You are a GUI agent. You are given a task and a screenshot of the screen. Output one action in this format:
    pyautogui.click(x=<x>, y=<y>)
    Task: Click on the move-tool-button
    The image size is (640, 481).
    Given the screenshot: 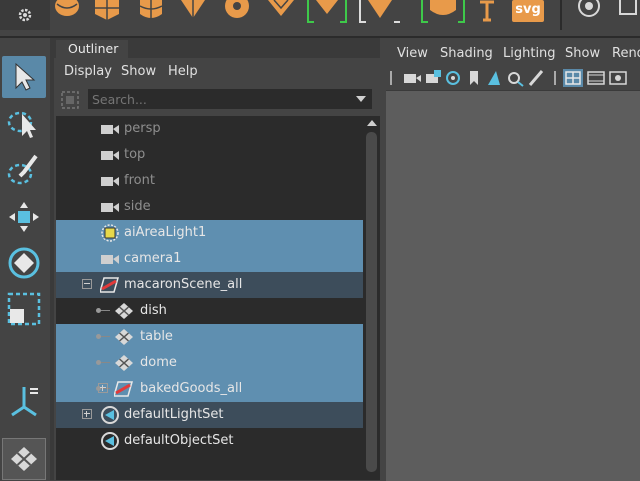 What is the action you would take?
    pyautogui.click(x=24, y=217)
    